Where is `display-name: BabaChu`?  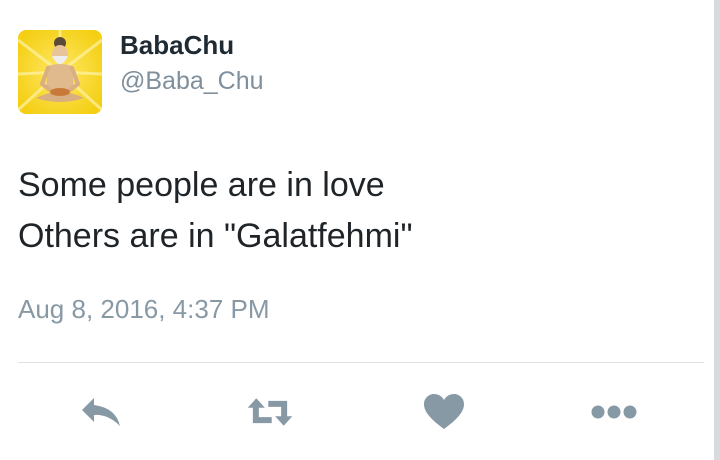 display-name: BabaChu is located at coordinates (177, 45).